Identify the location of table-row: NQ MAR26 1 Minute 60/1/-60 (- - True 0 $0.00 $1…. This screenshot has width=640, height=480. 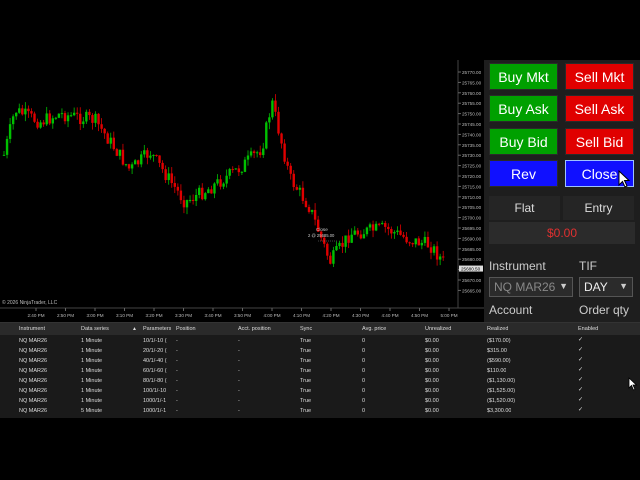
(320, 371).